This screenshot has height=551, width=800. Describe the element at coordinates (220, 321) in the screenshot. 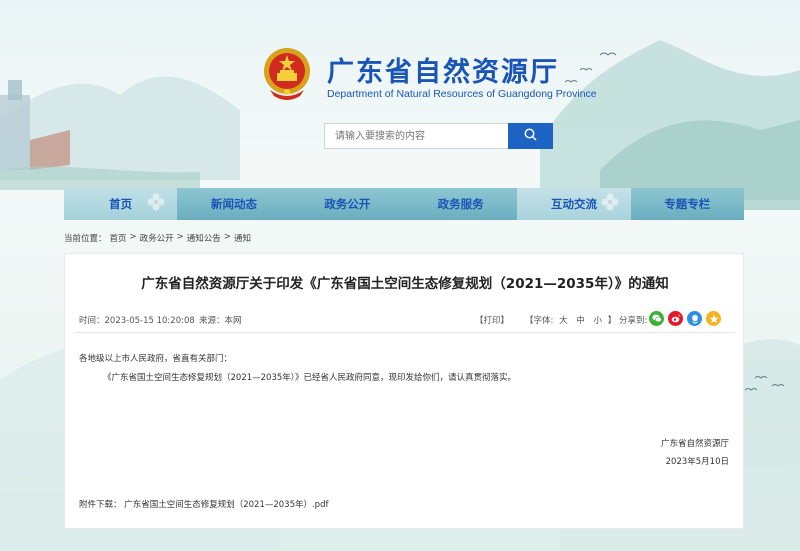

I see `article-source: 来源：本网` at that location.